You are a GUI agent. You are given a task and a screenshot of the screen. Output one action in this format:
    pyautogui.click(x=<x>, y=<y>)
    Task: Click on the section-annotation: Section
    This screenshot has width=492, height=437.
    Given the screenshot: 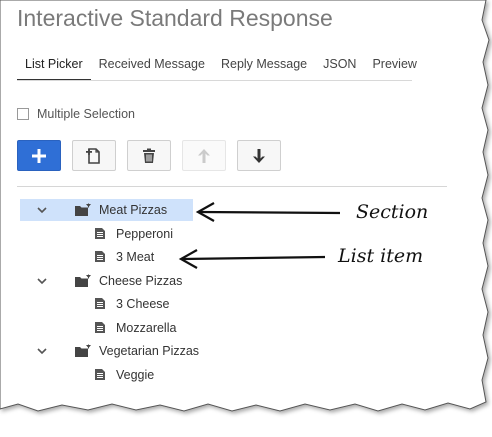 What is the action you would take?
    pyautogui.click(x=392, y=212)
    